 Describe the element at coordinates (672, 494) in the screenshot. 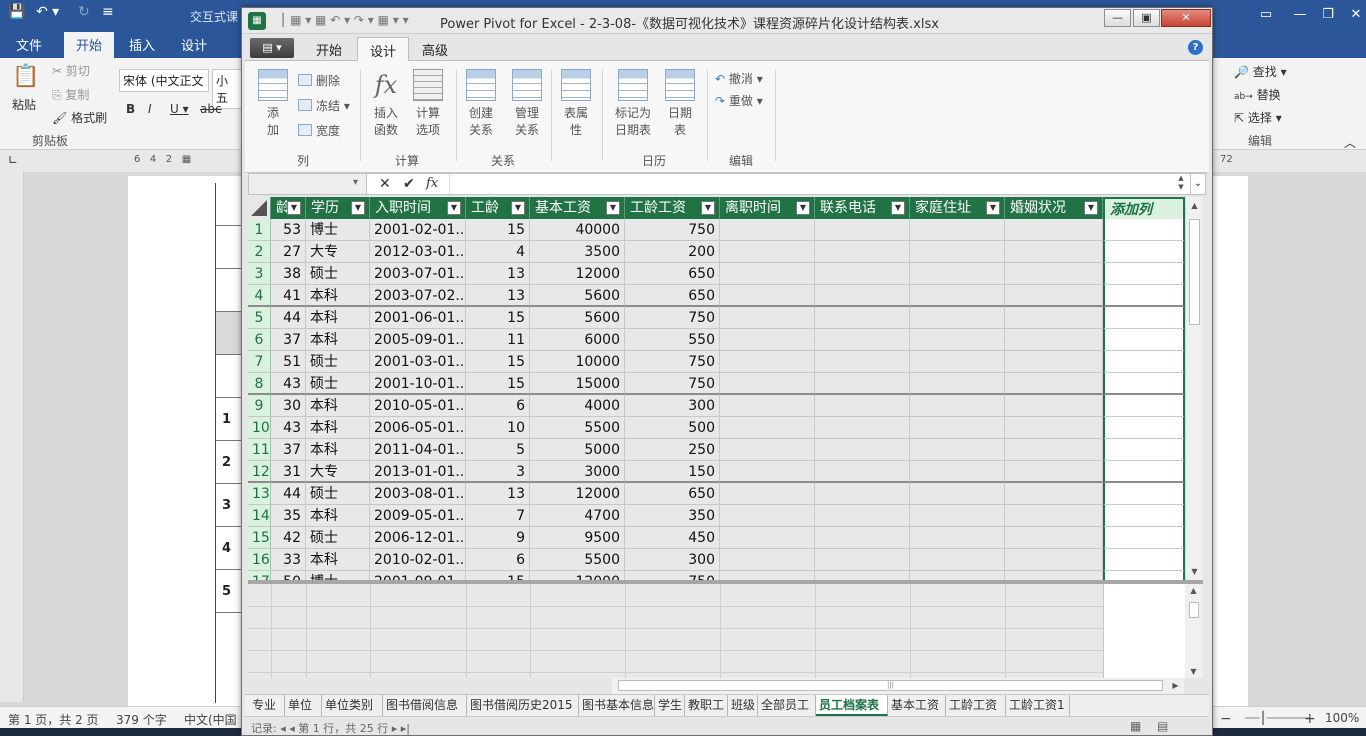

I see `table-cell: 650` at that location.